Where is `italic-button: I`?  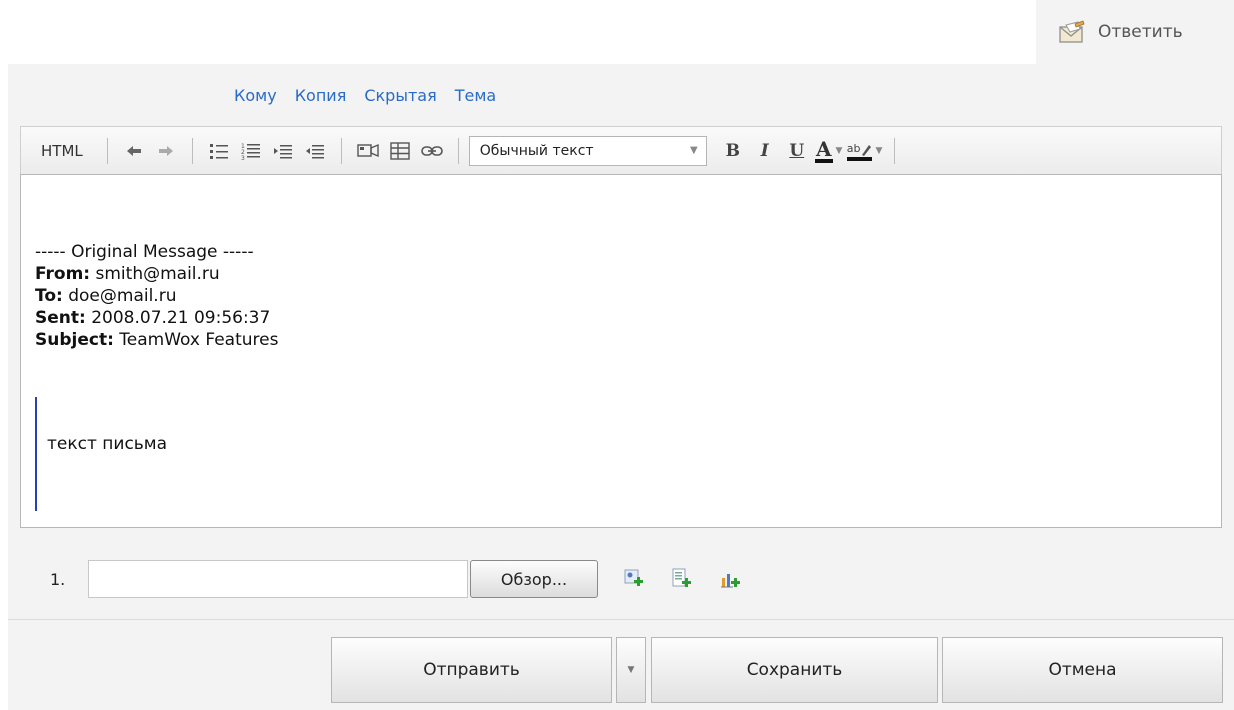 italic-button: I is located at coordinates (765, 151).